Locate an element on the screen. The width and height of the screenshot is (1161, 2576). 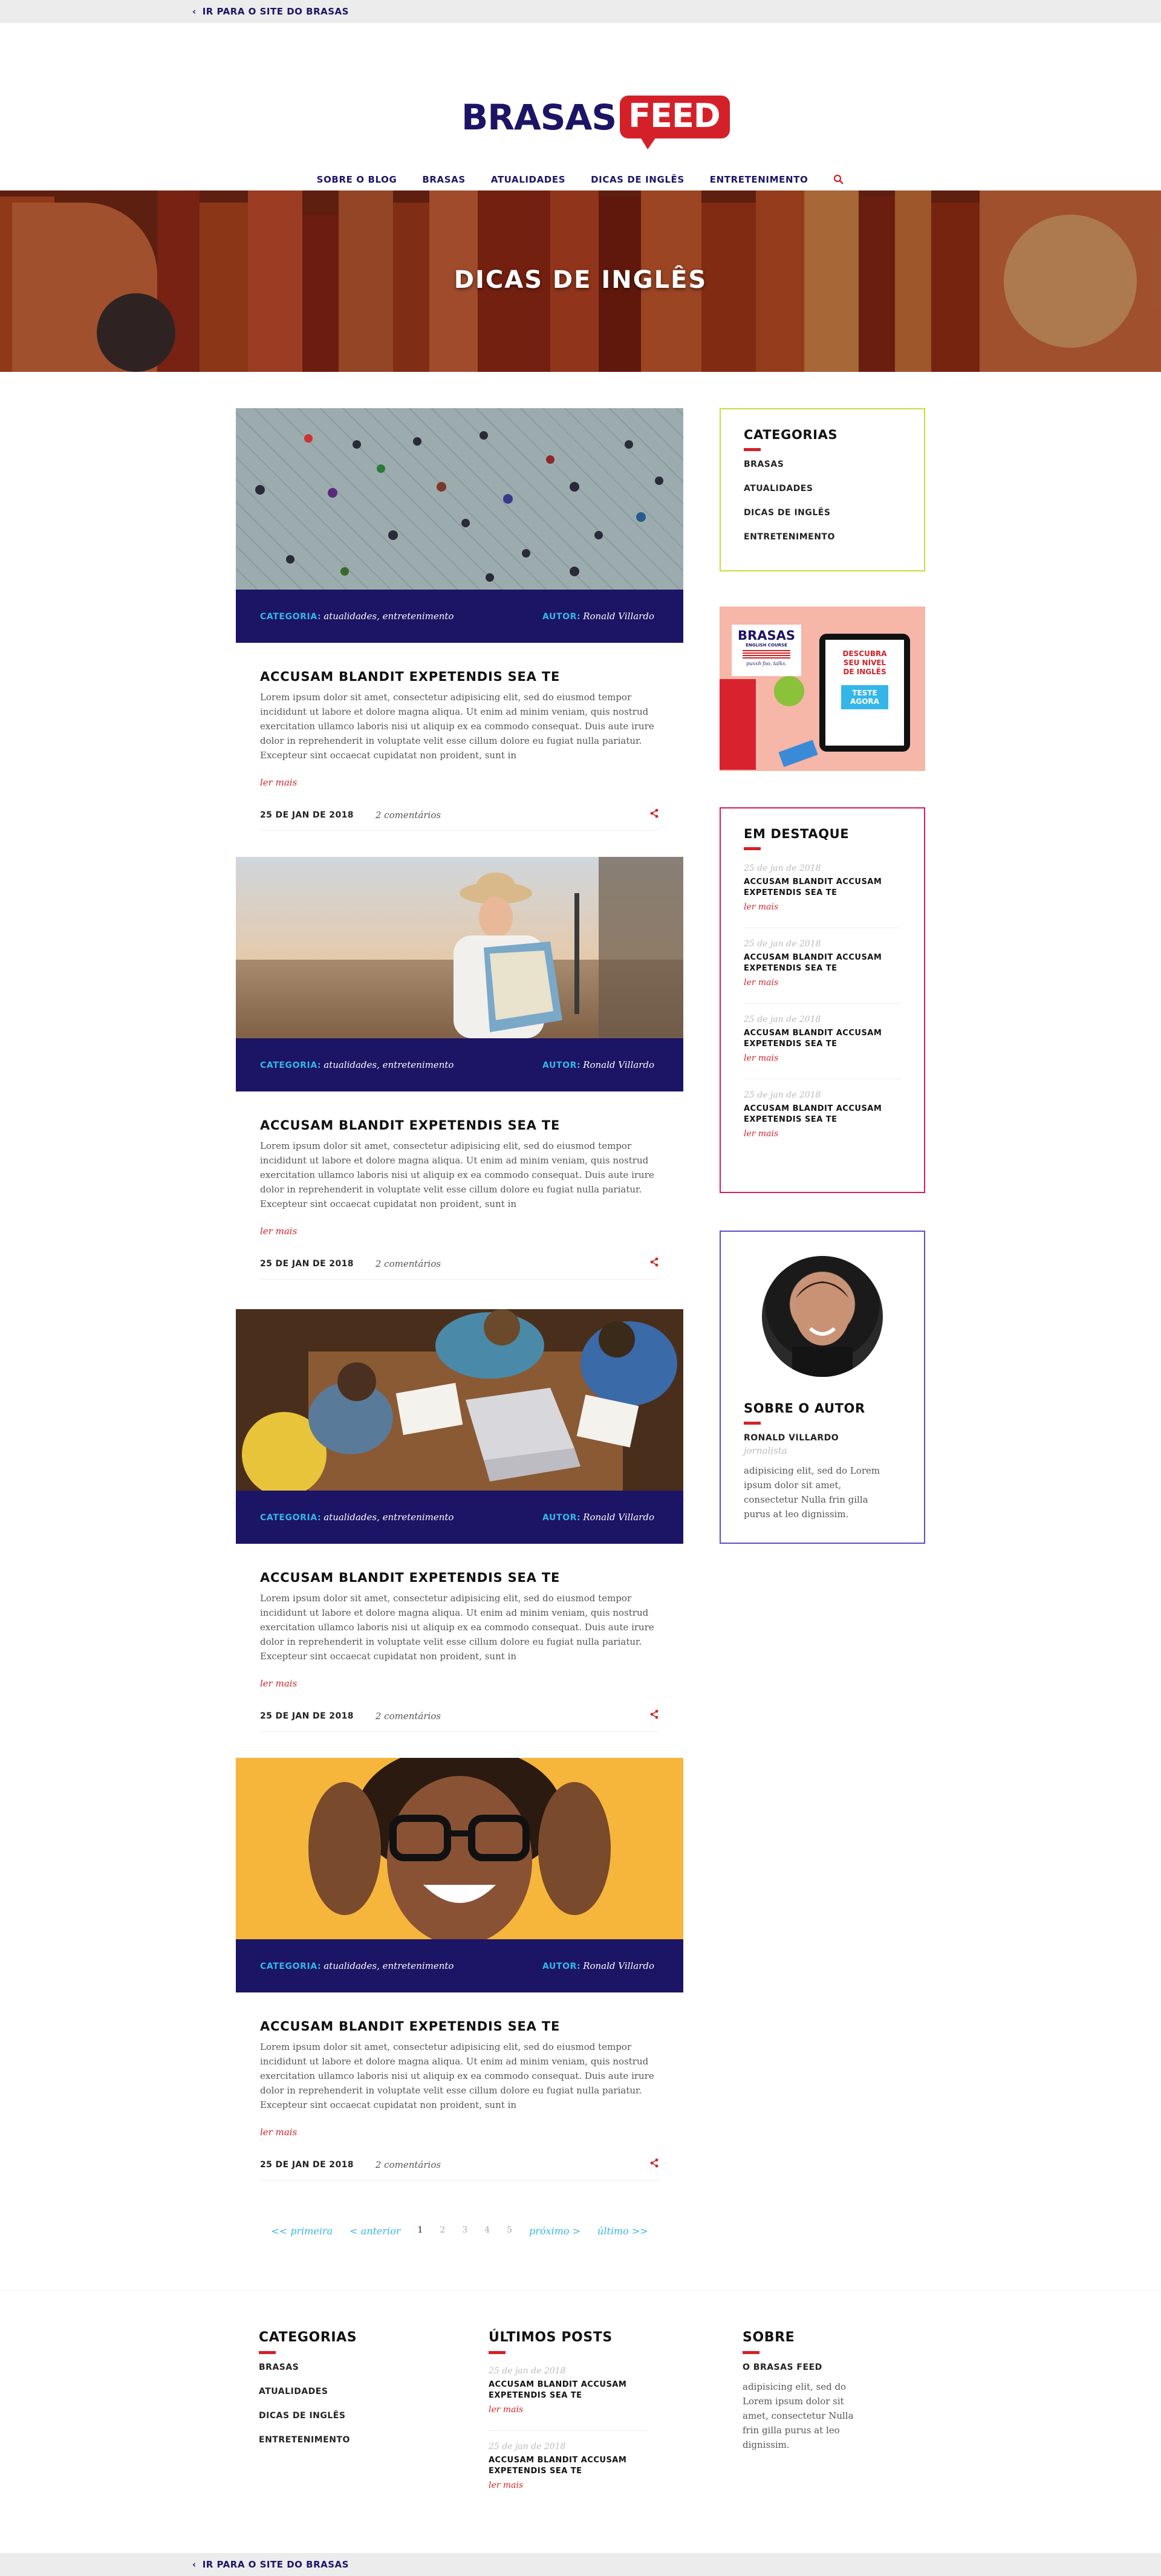
top-bar: ‹ IR PARA O SITE DO BRASAS is located at coordinates (580, 11).